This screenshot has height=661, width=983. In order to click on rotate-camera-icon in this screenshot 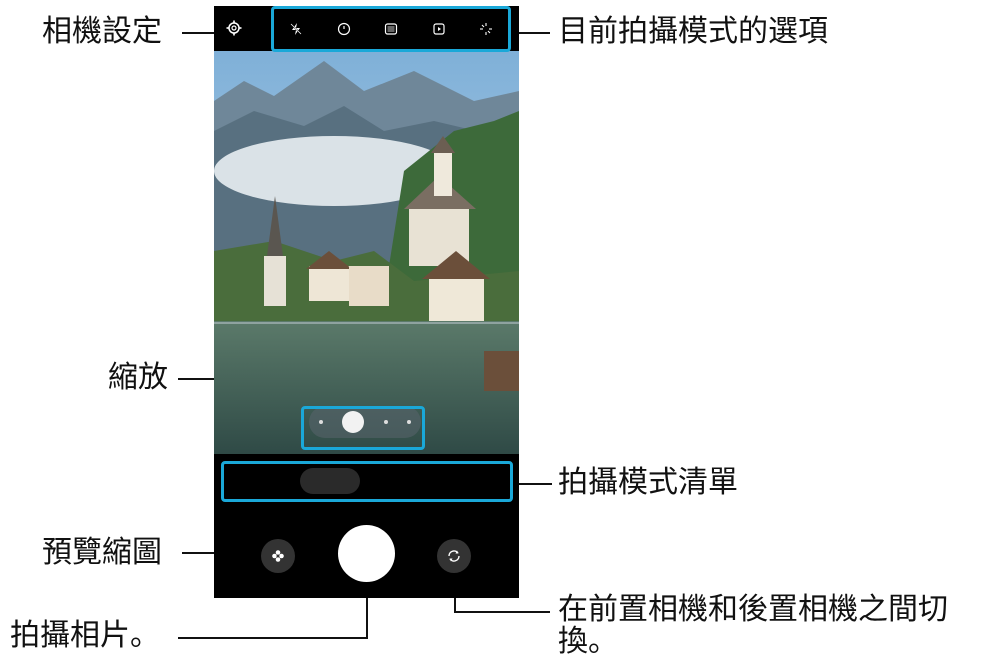, I will do `click(454, 556)`.